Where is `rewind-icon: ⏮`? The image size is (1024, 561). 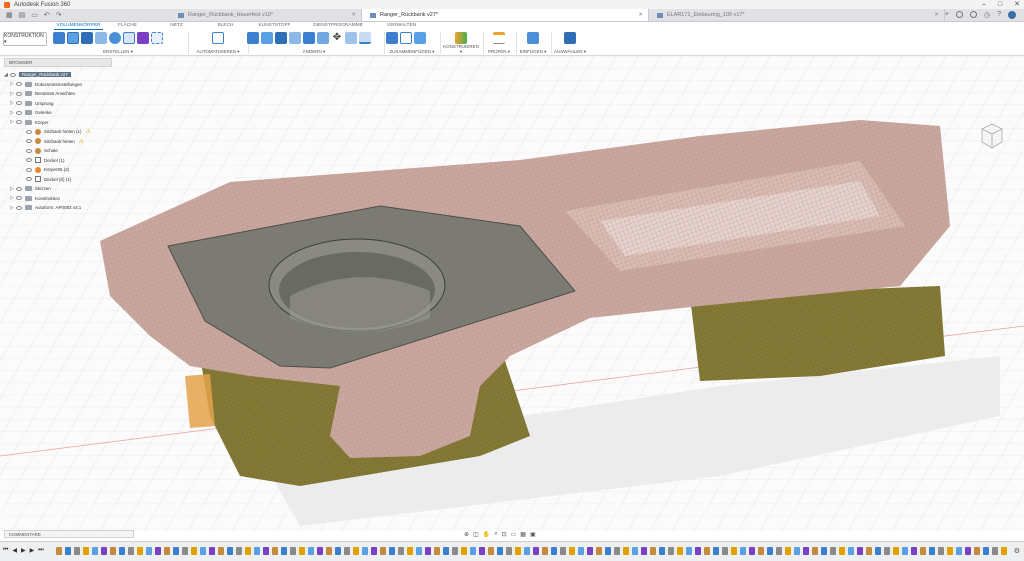
rewind-icon: ⏮ is located at coordinates (5, 550).